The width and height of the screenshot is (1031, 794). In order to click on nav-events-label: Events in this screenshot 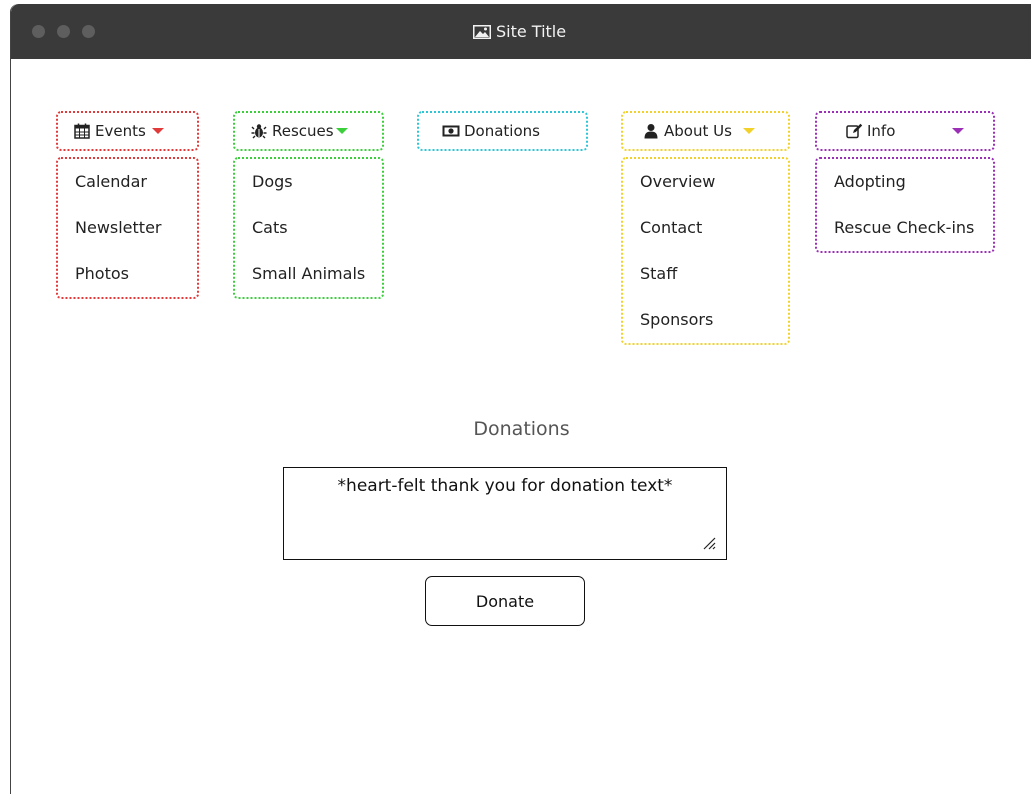, I will do `click(120, 131)`.